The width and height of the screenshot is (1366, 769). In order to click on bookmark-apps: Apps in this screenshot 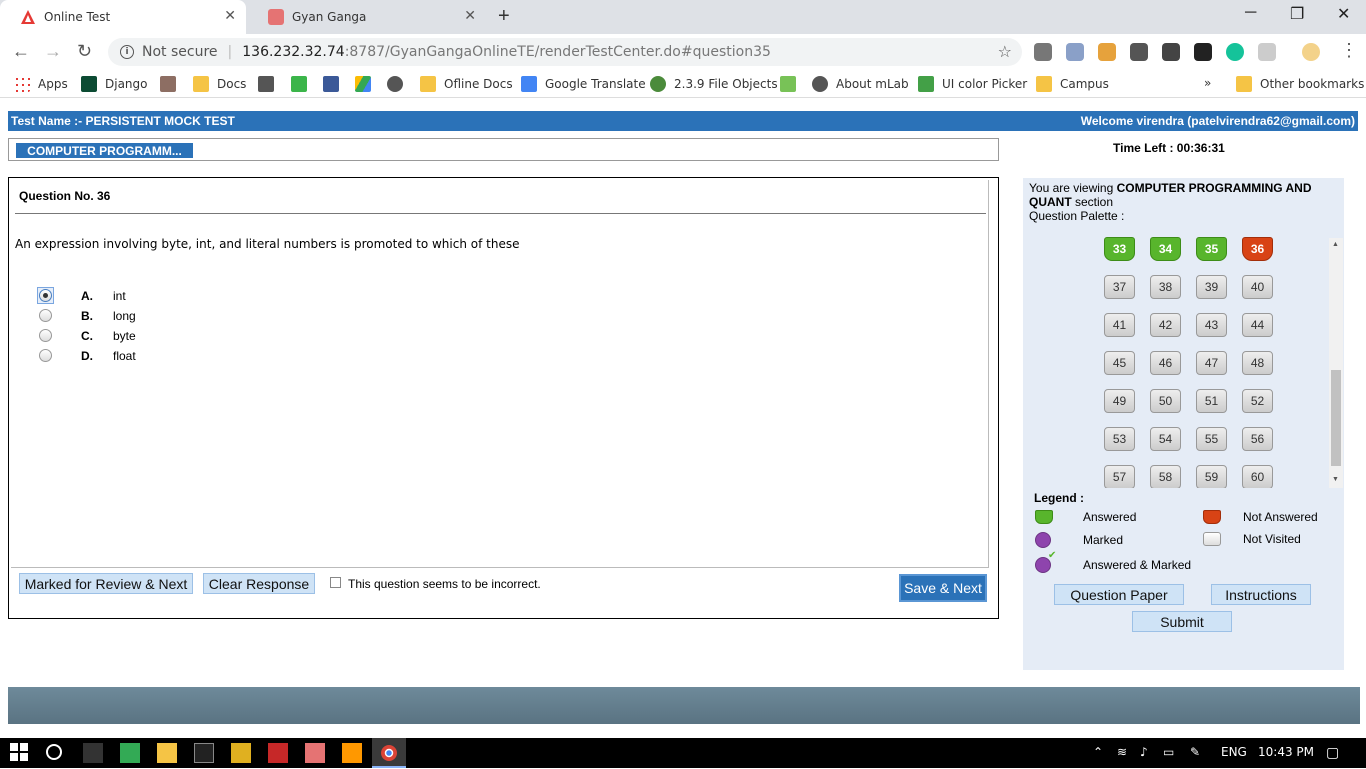, I will do `click(41, 84)`.